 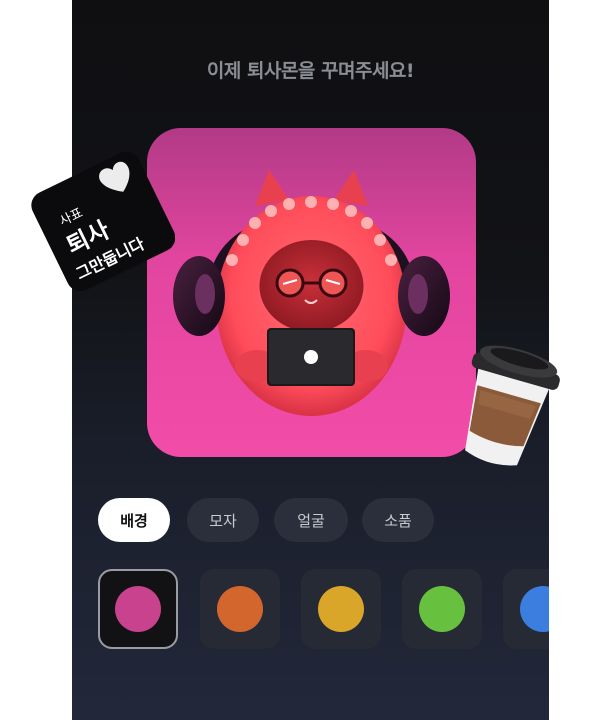 I want to click on color-dot-orange, so click(x=240, y=609).